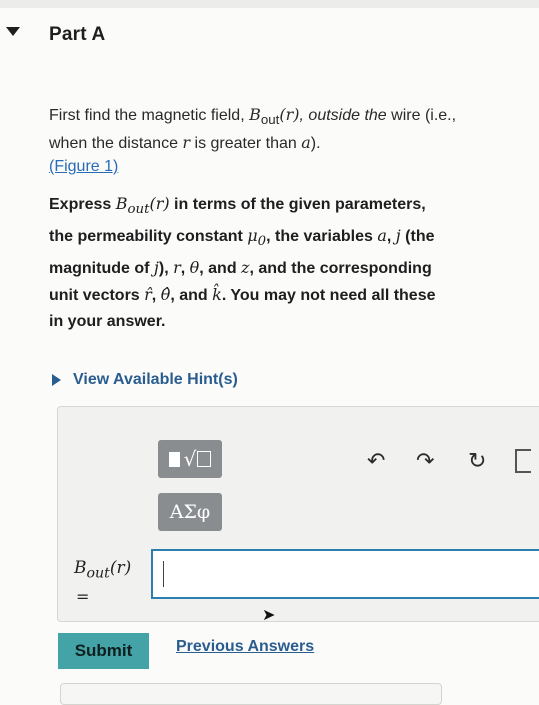 The width and height of the screenshot is (539, 705). What do you see at coordinates (245, 647) in the screenshot?
I see `previous-answers-link: Previous Answers` at bounding box center [245, 647].